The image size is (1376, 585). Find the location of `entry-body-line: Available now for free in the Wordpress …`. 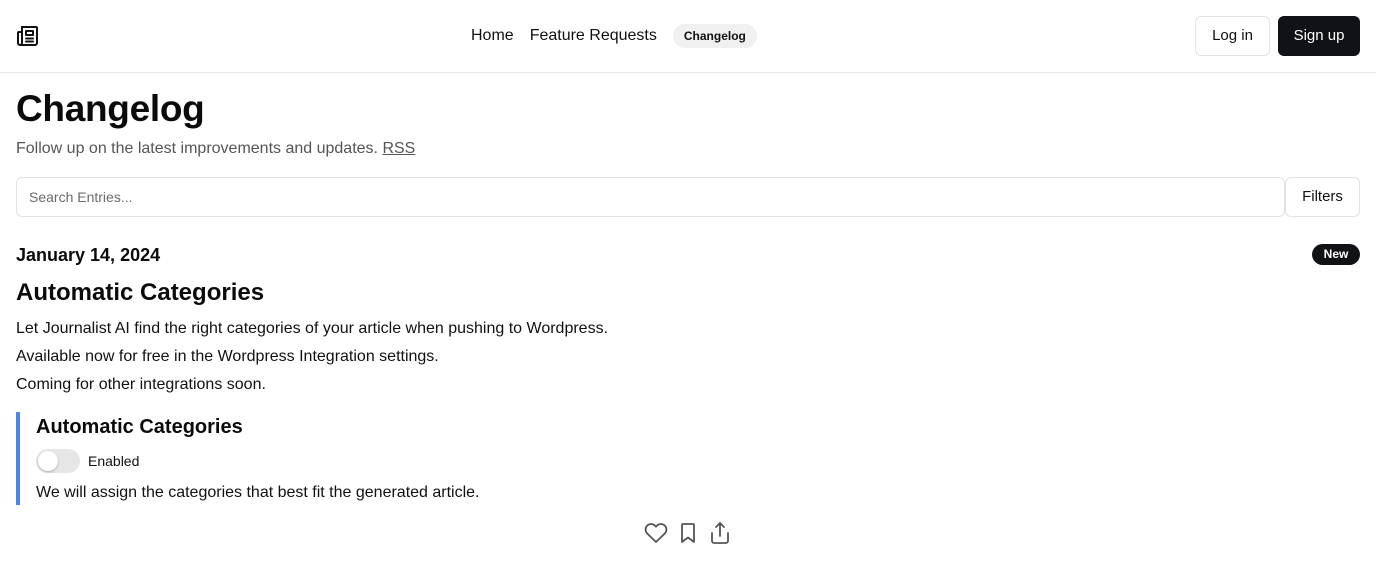

entry-body-line: Available now for free in the Wordpress … is located at coordinates (227, 356).